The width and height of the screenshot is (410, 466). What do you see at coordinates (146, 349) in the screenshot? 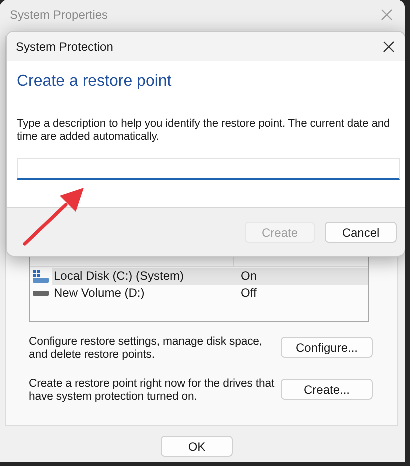
I see `action-description: Configure restore settings, manage disk space, and delete restore points.` at bounding box center [146, 349].